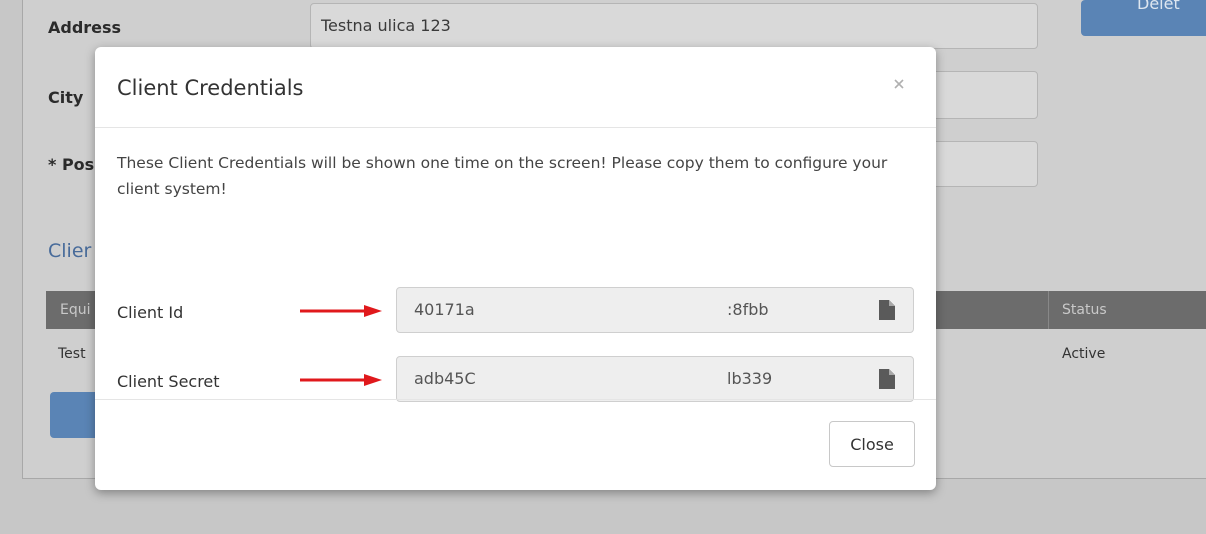  I want to click on client-secret-value-start: adb45C, so click(445, 378).